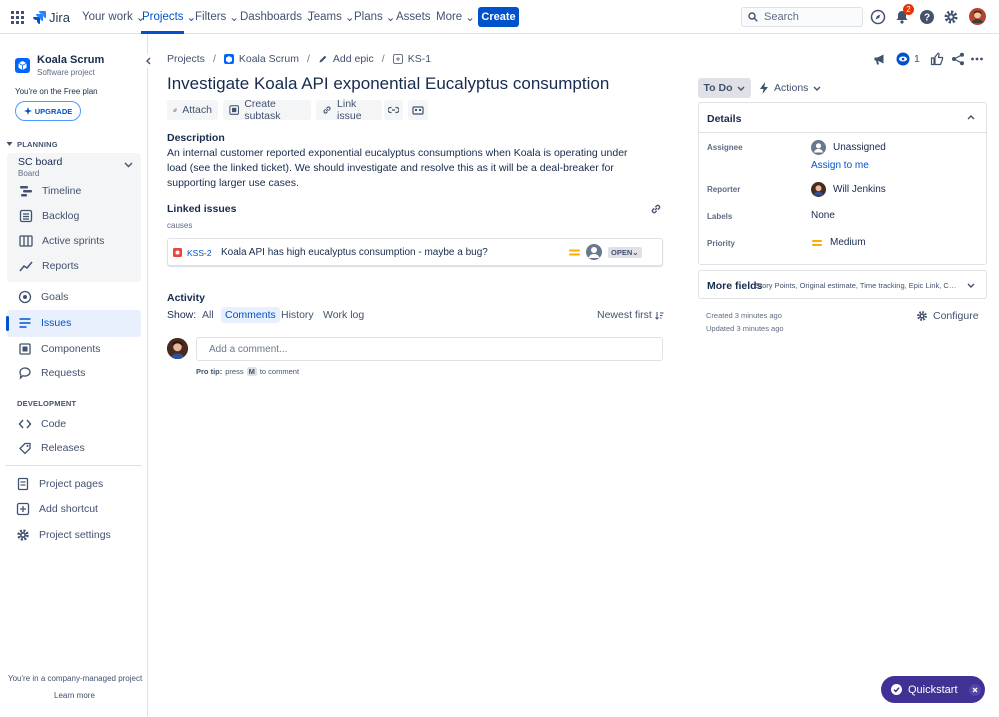 The image size is (999, 717). Describe the element at coordinates (48, 111) in the screenshot. I see `upgrade-button: UPGRADE` at that location.